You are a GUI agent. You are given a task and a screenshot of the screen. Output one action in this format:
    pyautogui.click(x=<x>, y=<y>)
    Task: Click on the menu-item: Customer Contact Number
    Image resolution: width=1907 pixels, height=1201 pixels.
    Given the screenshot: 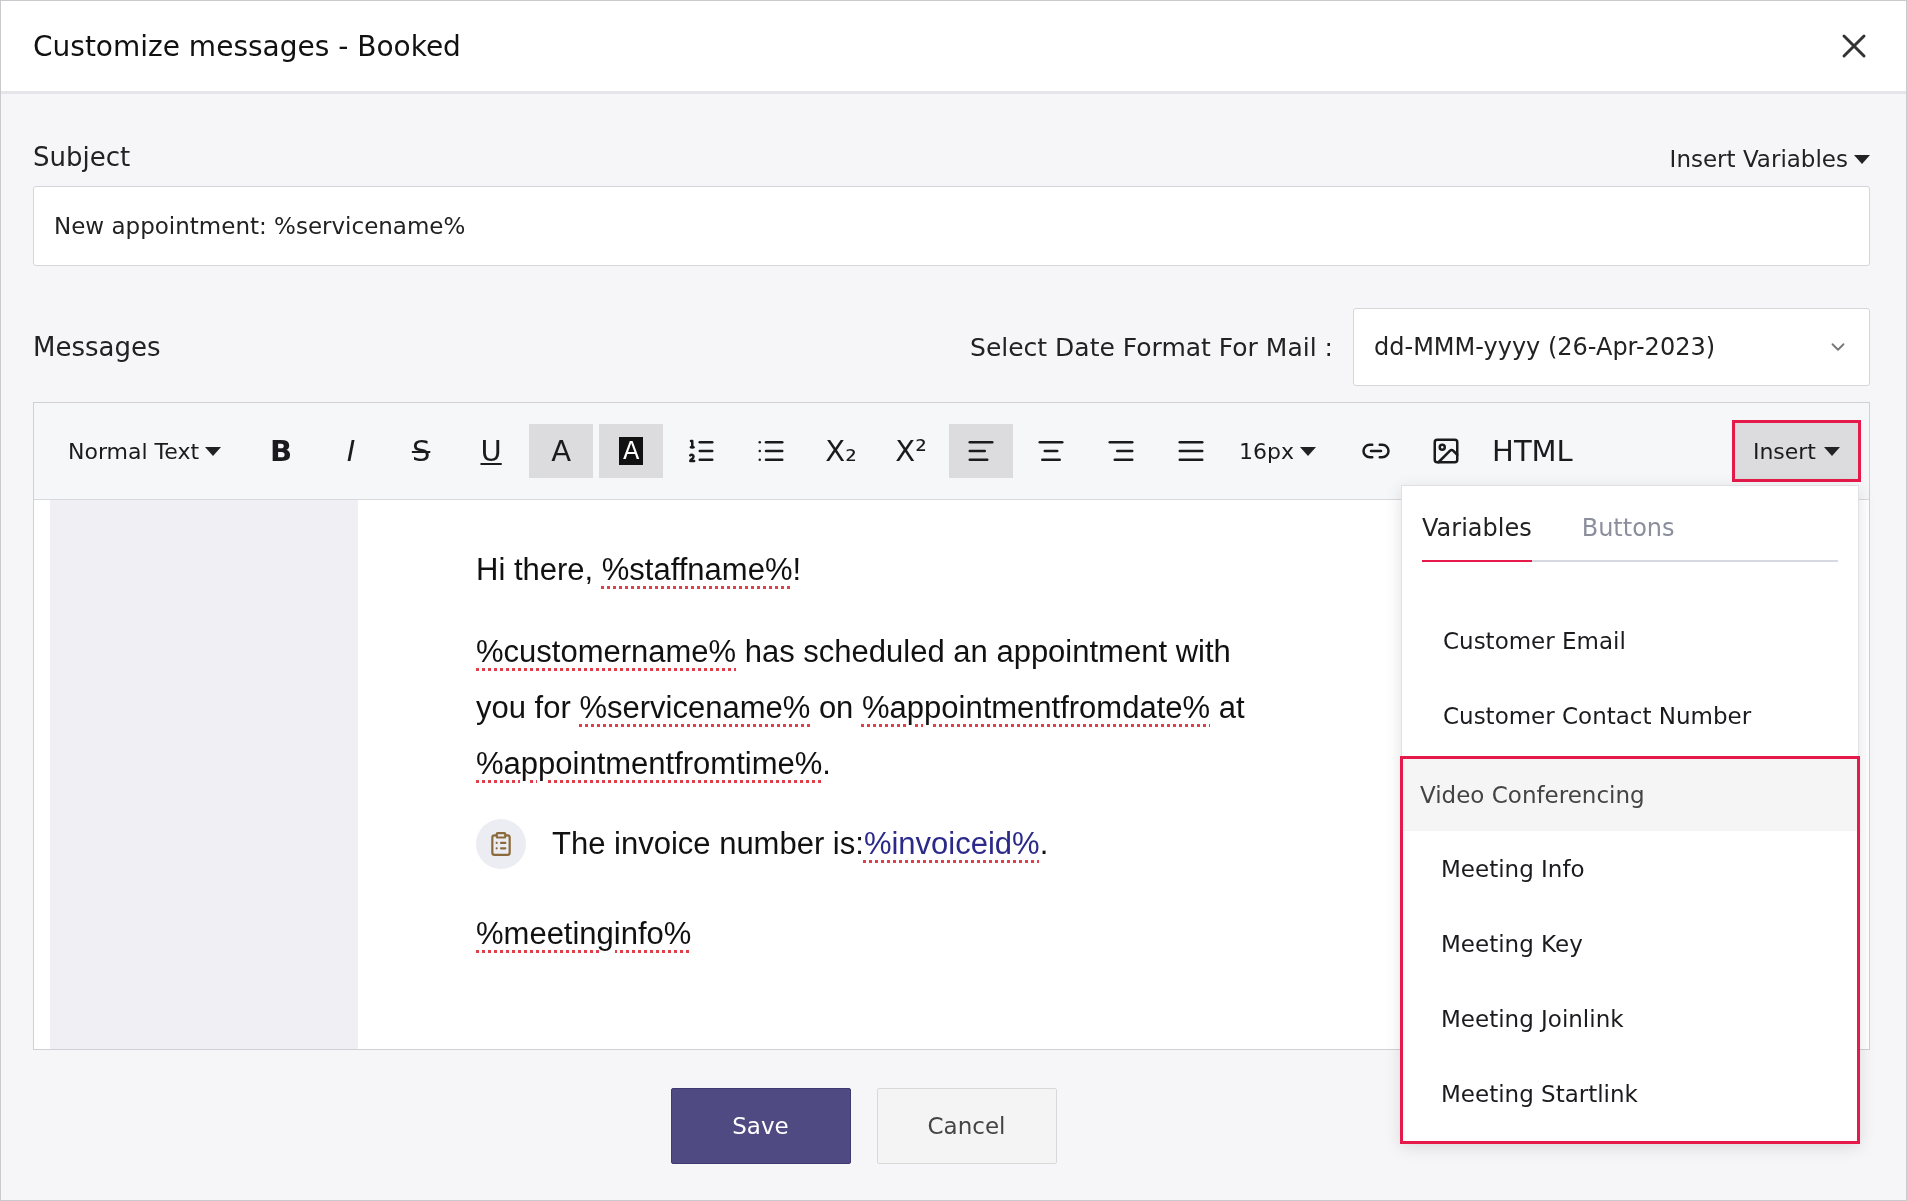 What is the action you would take?
    pyautogui.click(x=1630, y=715)
    